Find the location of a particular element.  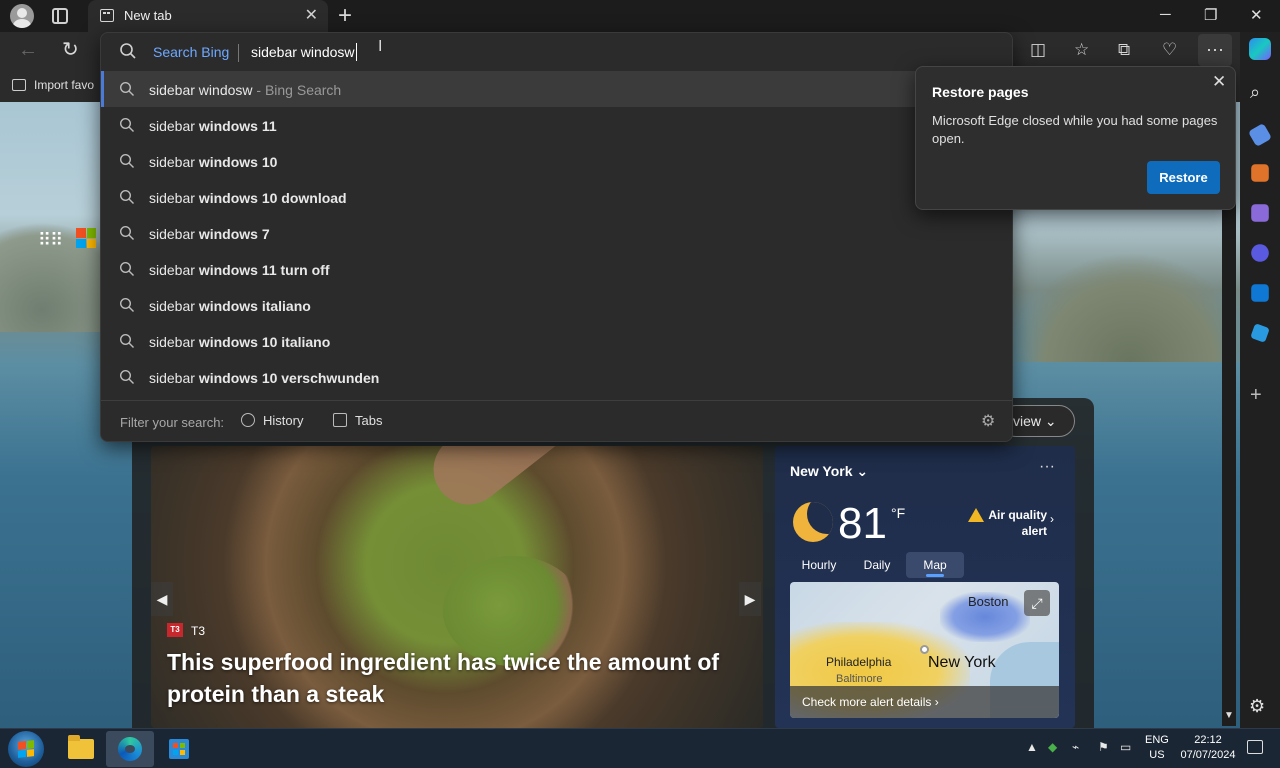

games-icon is located at coordinates (1260, 213).